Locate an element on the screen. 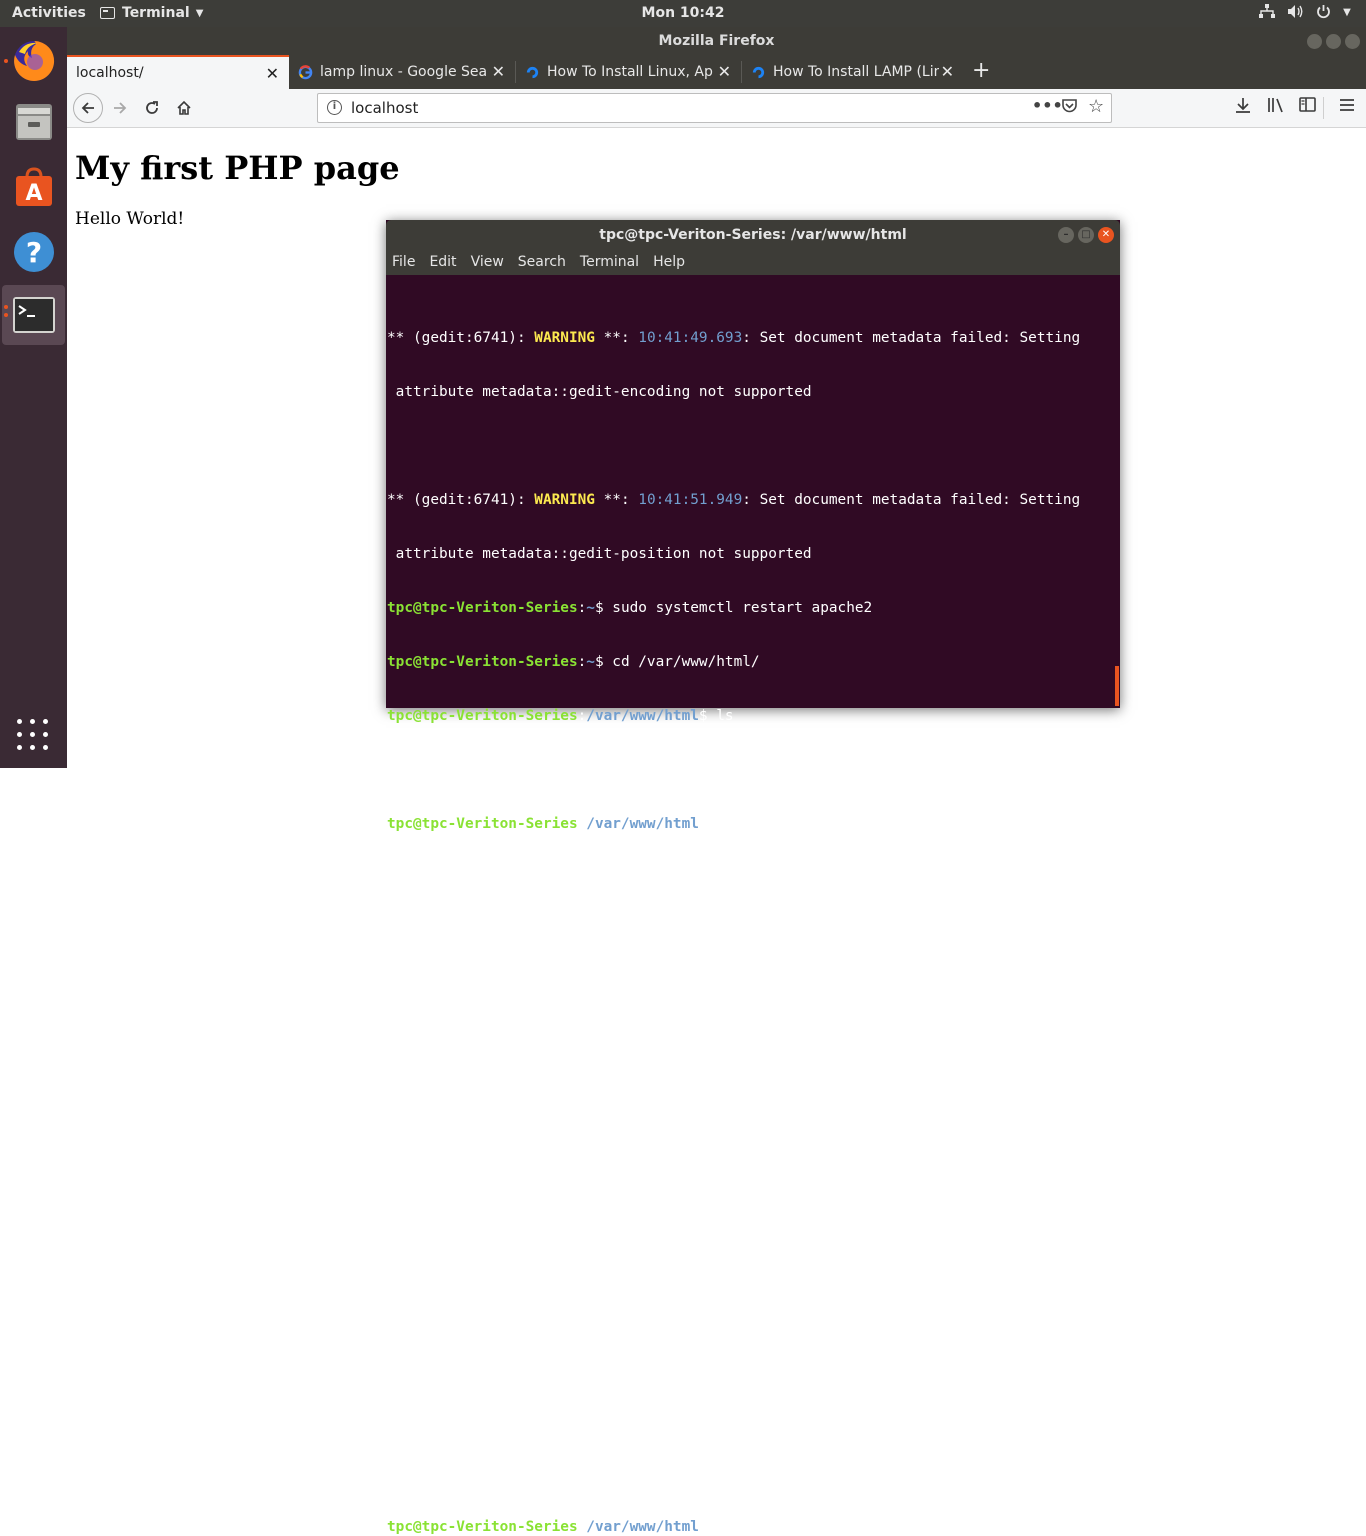 This screenshot has width=1366, height=1536. terminal-line: <h1>My first PHP page</h1> is located at coordinates (500, 1094).